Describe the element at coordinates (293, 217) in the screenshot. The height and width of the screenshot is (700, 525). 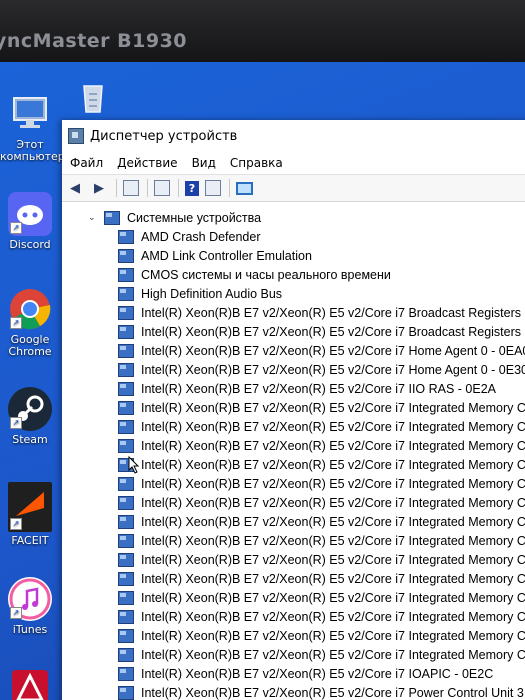
I see `tree-category-system-devices: ⌄ Системные устройства` at that location.